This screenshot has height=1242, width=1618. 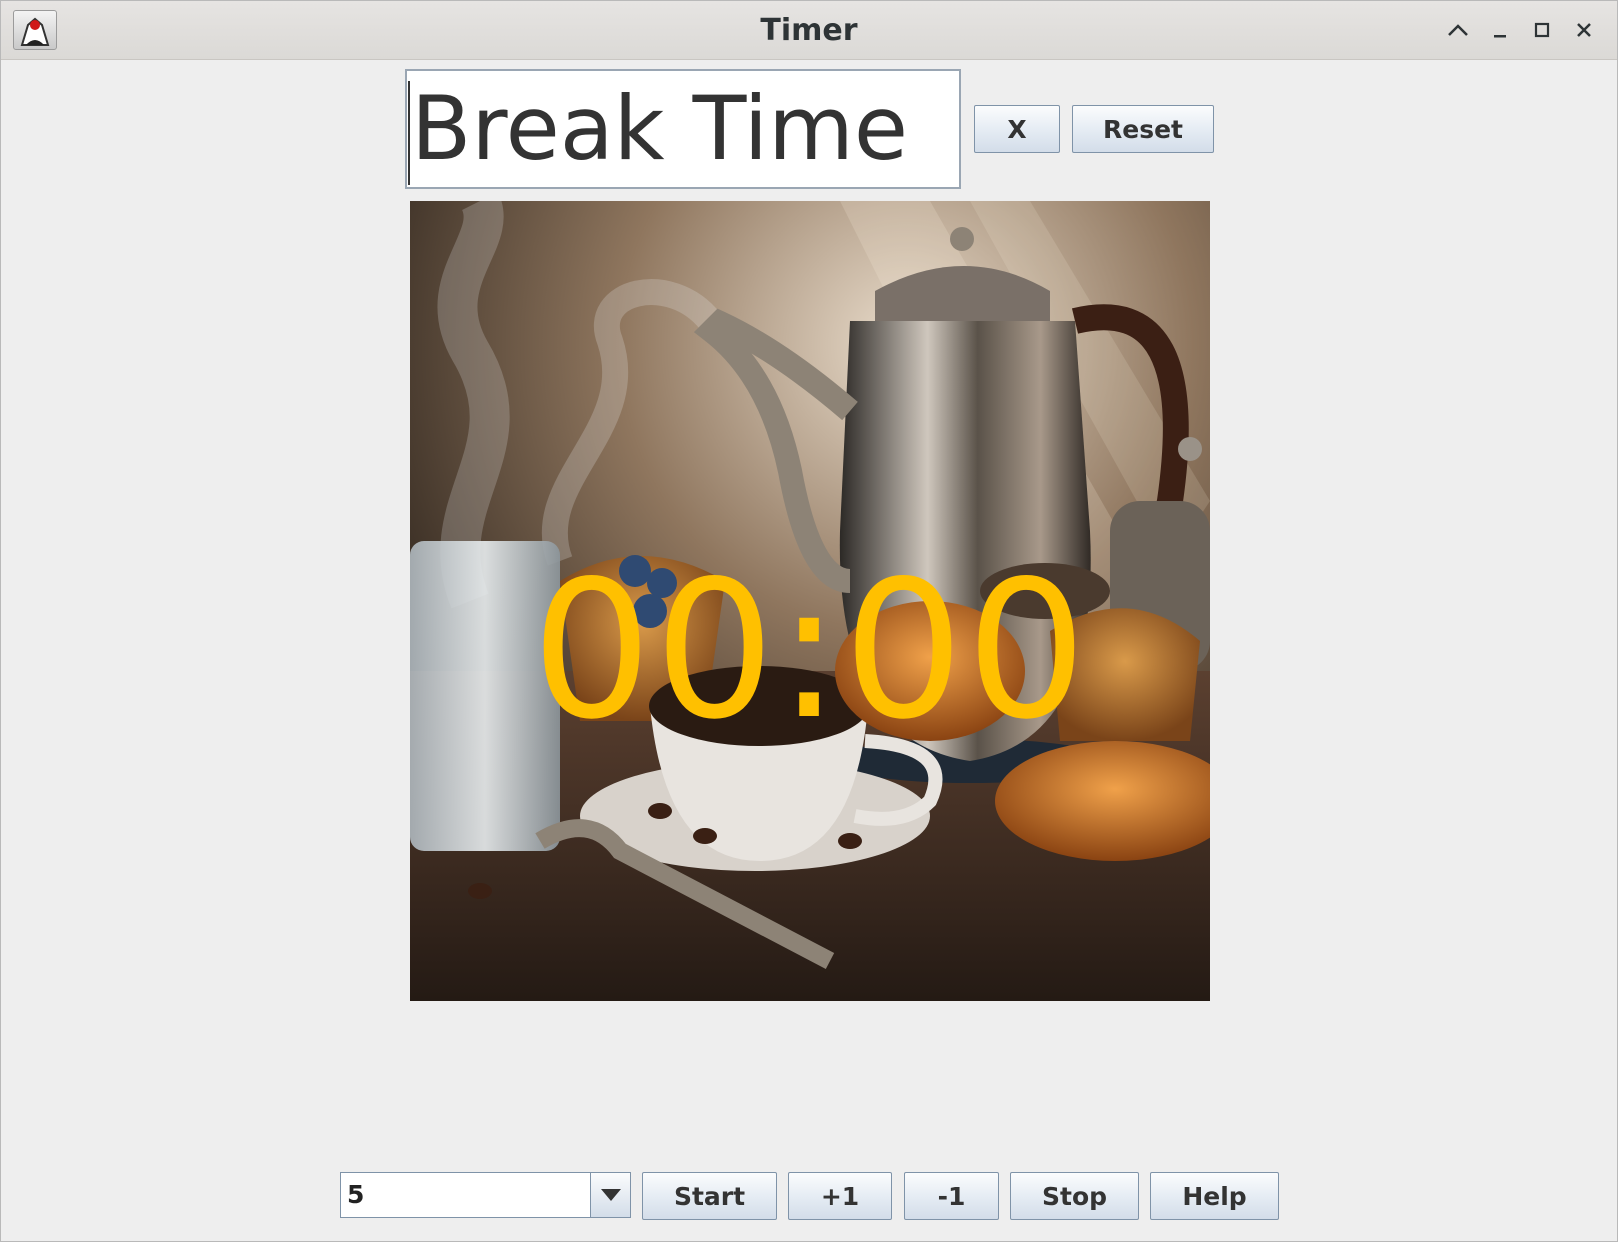 What do you see at coordinates (409, 133) in the screenshot?
I see `text-caret` at bounding box center [409, 133].